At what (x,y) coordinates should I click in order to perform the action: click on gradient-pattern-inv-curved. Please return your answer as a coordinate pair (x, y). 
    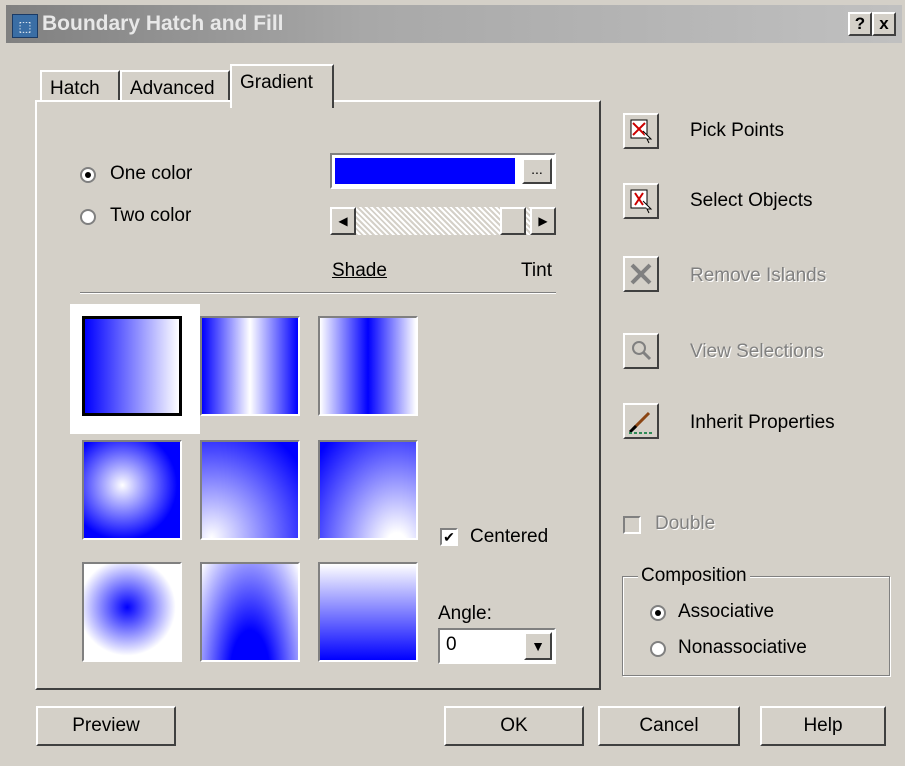
    Looking at the image, I should click on (368, 612).